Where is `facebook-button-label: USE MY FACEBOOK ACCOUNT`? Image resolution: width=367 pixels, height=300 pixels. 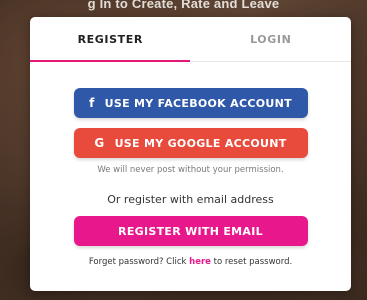 facebook-button-label: USE MY FACEBOOK ACCOUNT is located at coordinates (198, 103).